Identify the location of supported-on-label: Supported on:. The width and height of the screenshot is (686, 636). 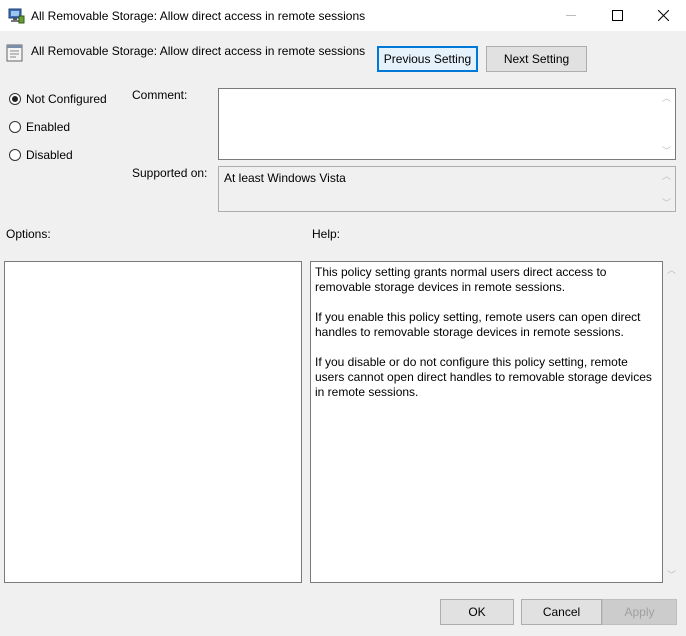
(170, 173).